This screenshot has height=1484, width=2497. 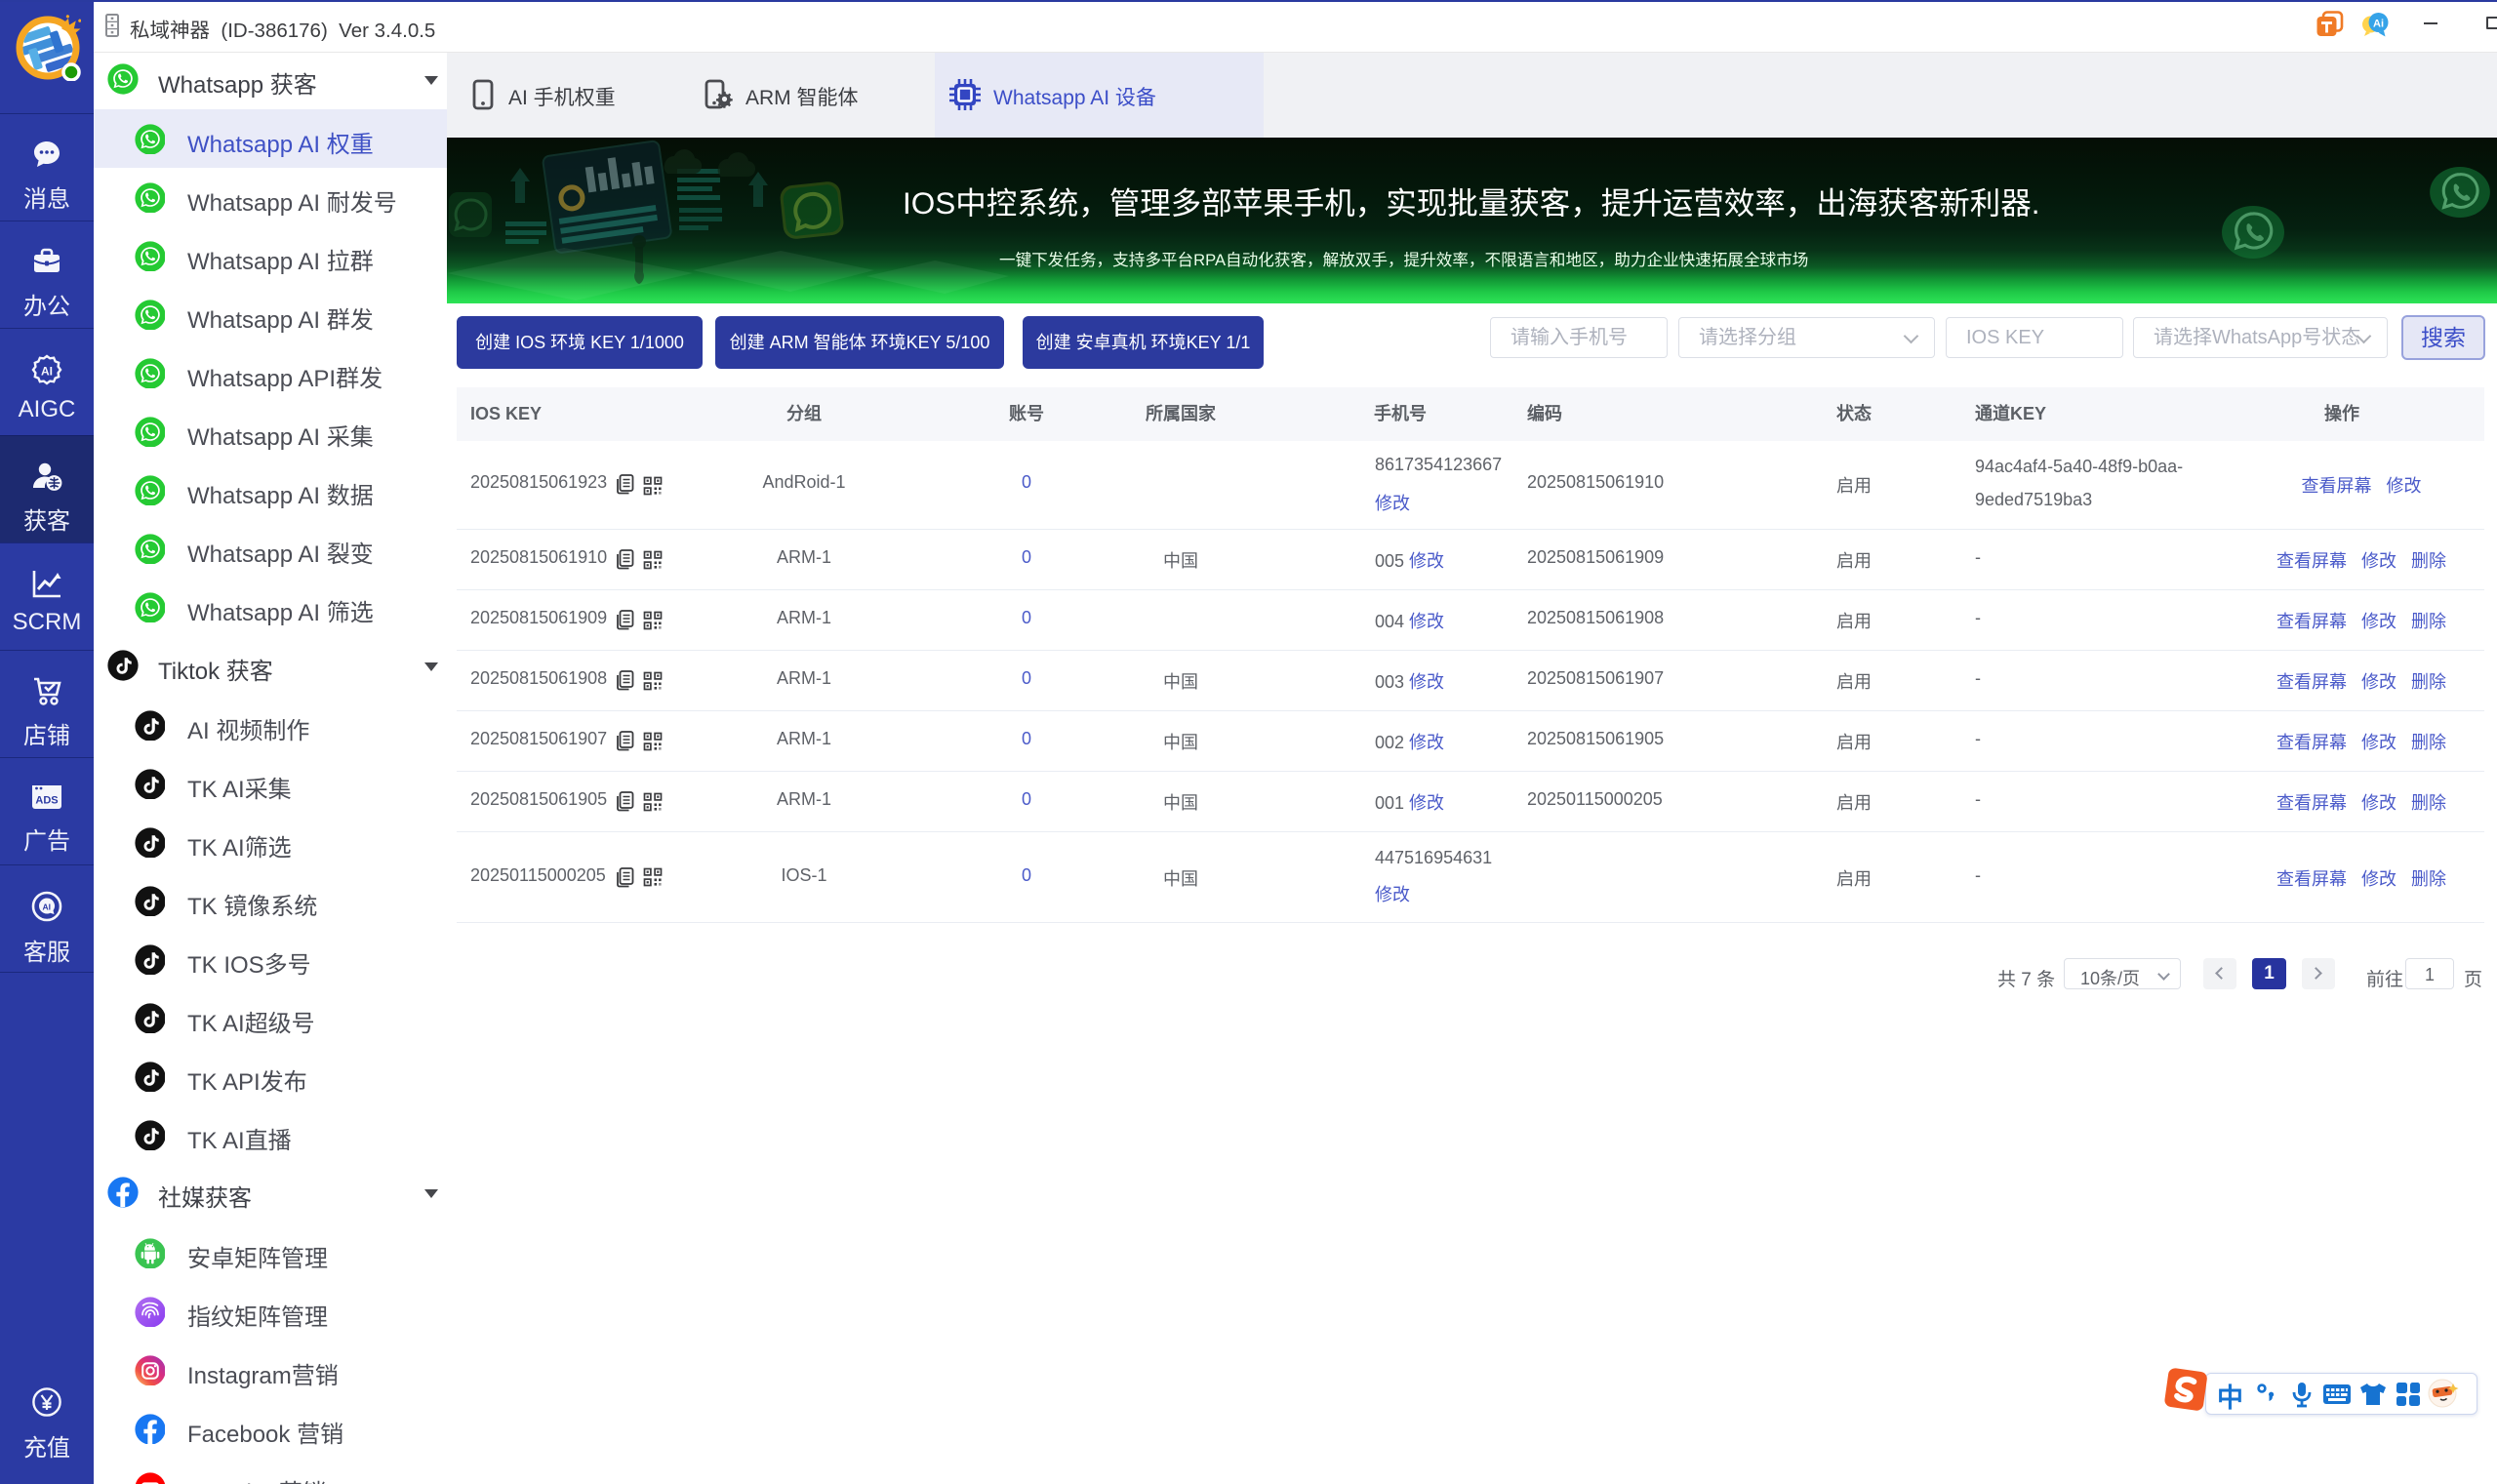 What do you see at coordinates (2379, 24) in the screenshot?
I see `svg-text: Ai` at bounding box center [2379, 24].